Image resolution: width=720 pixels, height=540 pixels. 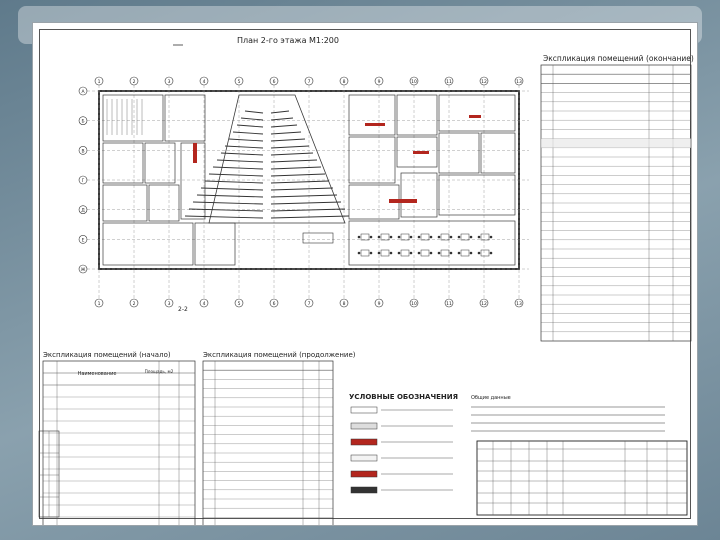 I want to click on start-header-area: Площадь, м2, so click(x=159, y=371).